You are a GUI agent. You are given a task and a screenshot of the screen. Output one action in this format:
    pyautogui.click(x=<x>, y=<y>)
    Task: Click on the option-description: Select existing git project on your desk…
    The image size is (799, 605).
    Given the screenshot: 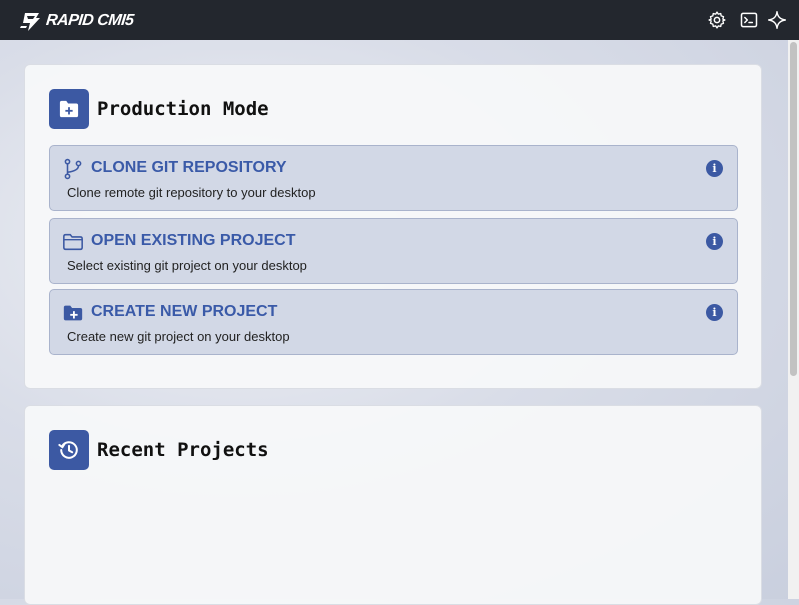 What is the action you would take?
    pyautogui.click(x=187, y=265)
    